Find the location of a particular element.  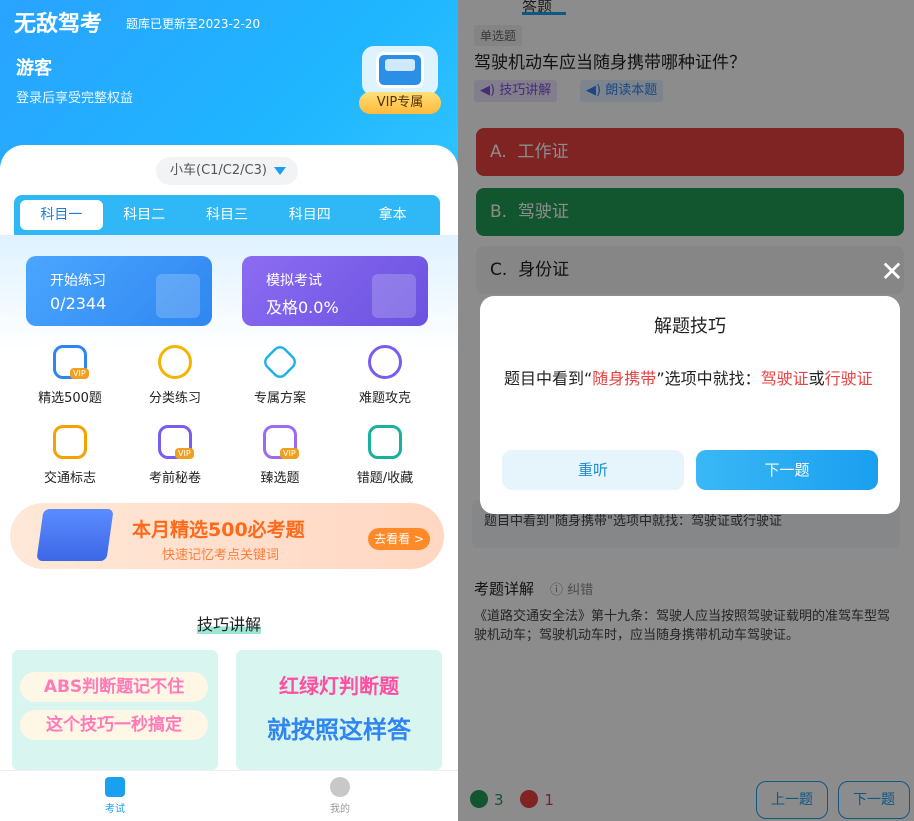

dialog-next-button: 下一题 is located at coordinates (787, 470).